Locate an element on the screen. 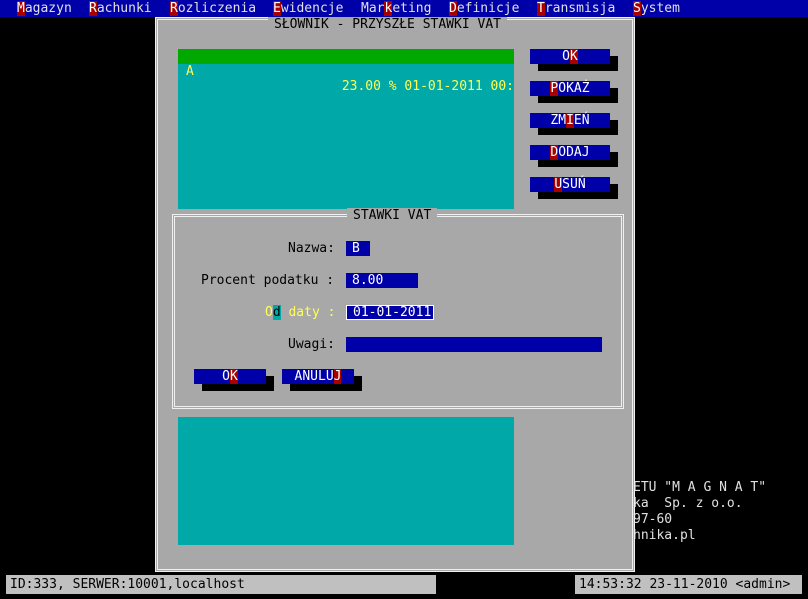 This screenshot has width=808, height=599. name-field: B is located at coordinates (358, 248).